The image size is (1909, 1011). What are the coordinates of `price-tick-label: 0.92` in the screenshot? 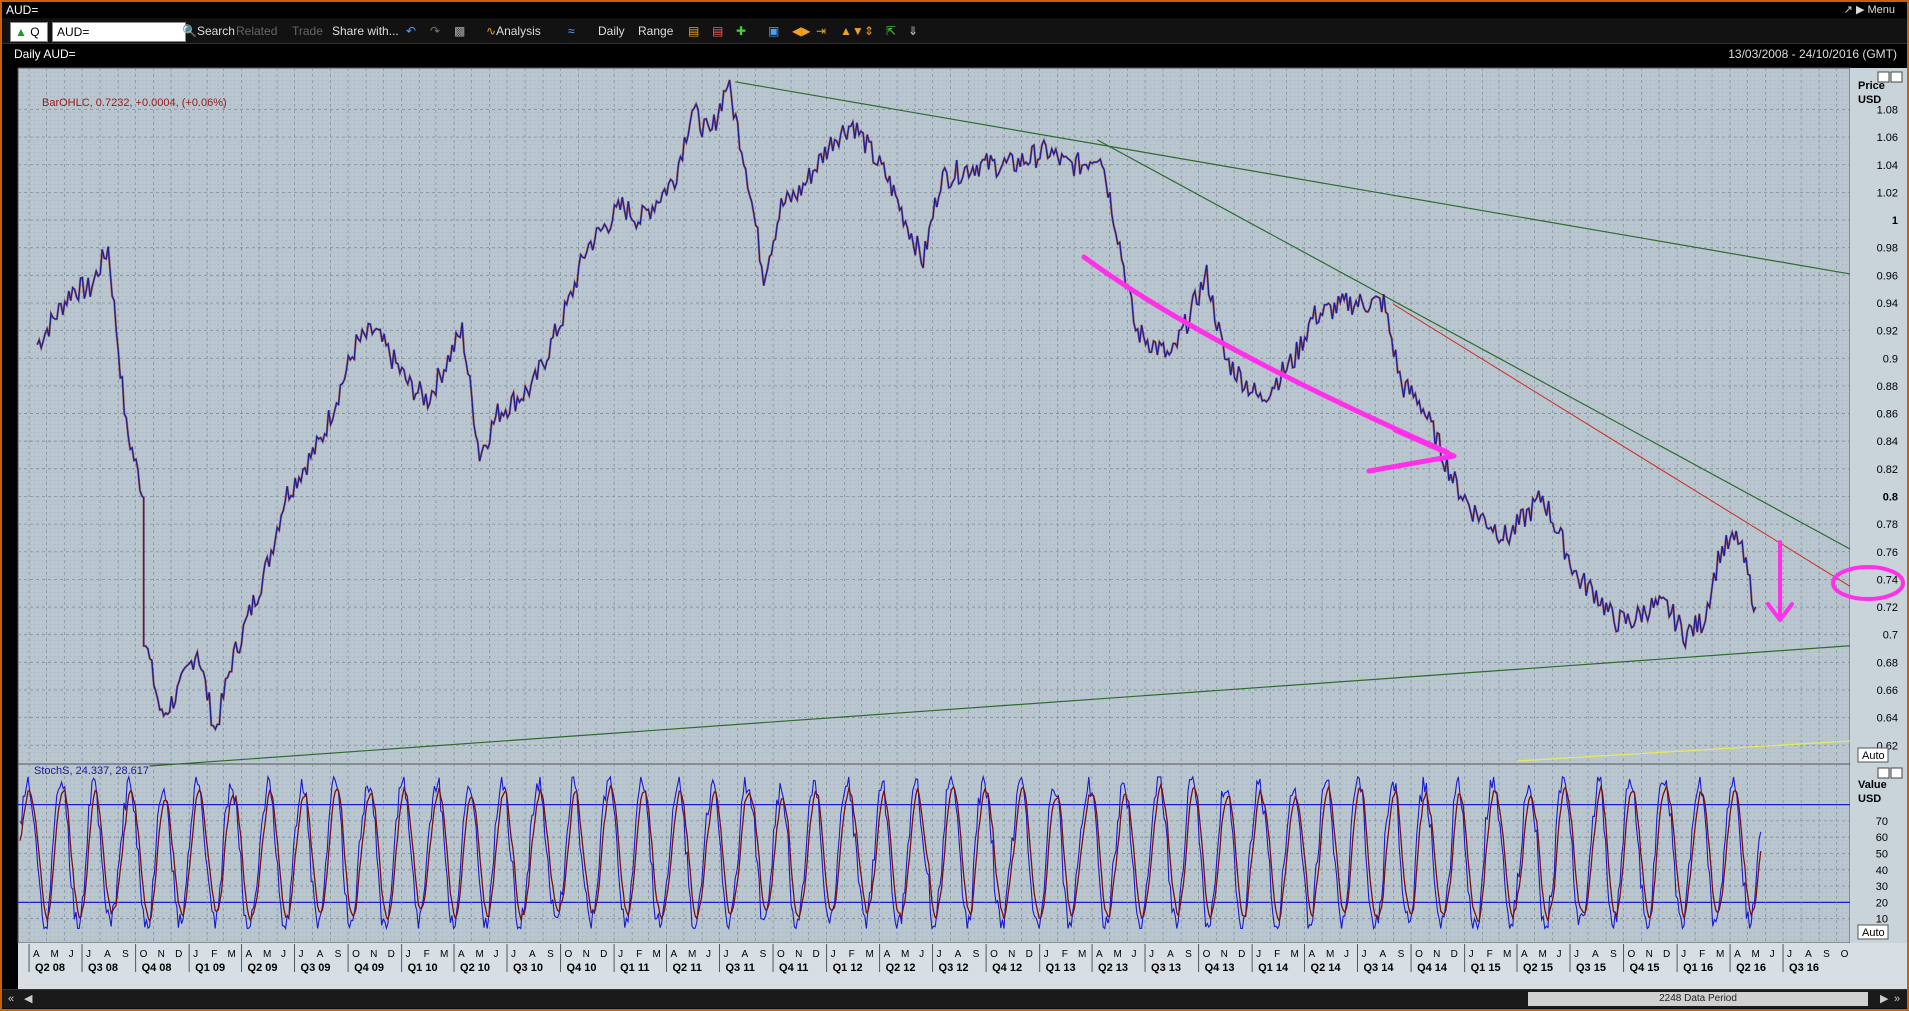 It's located at (1887, 332).